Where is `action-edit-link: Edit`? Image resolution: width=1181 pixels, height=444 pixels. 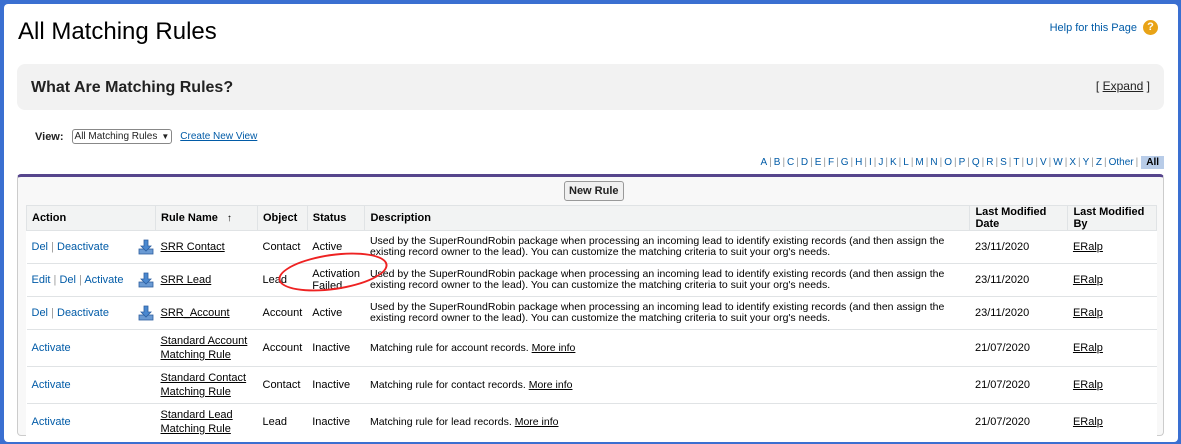 action-edit-link: Edit is located at coordinates (41, 280).